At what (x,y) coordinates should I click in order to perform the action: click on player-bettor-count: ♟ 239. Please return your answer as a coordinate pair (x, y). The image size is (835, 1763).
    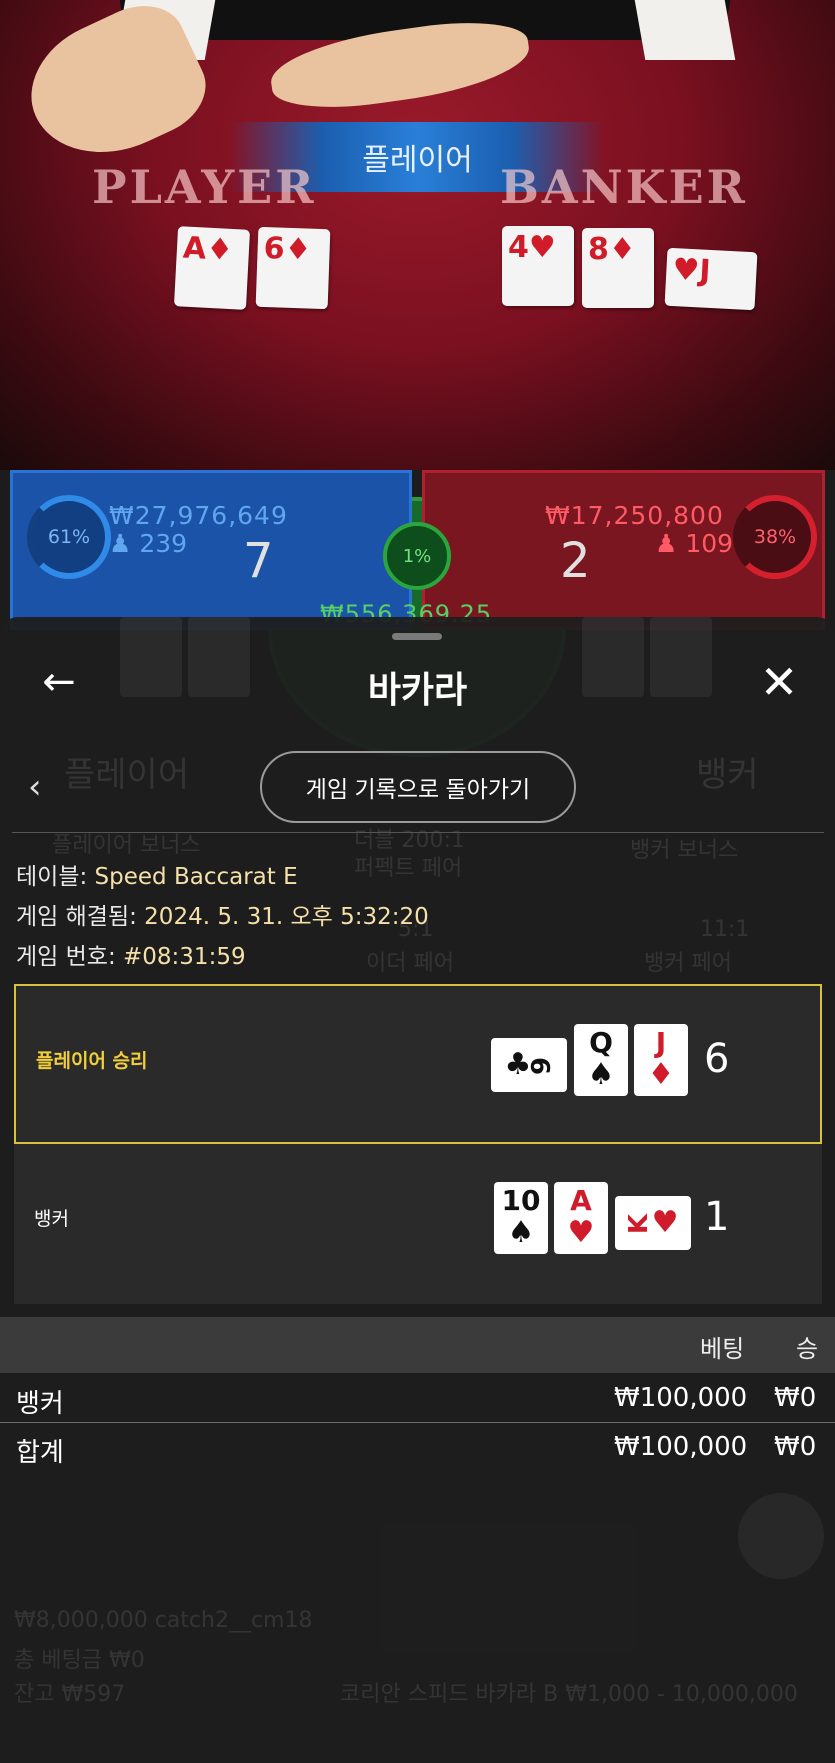
    Looking at the image, I should click on (148, 543).